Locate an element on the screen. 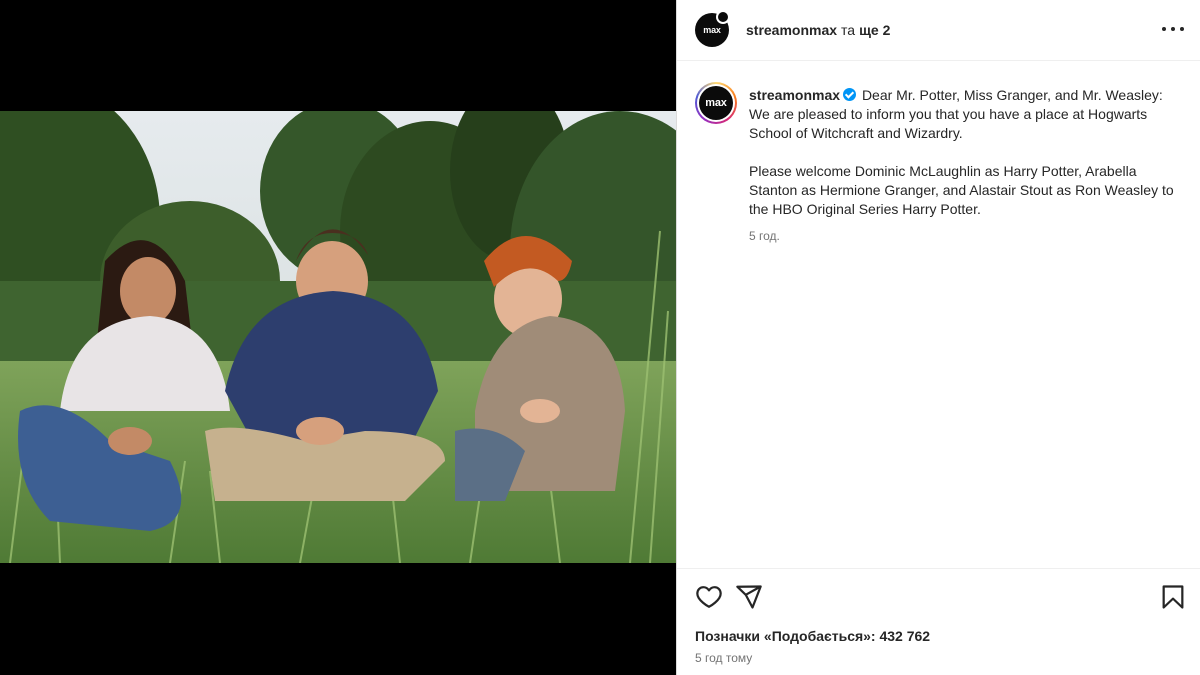 The image size is (1200, 675). more-options-icon is located at coordinates (1173, 29).